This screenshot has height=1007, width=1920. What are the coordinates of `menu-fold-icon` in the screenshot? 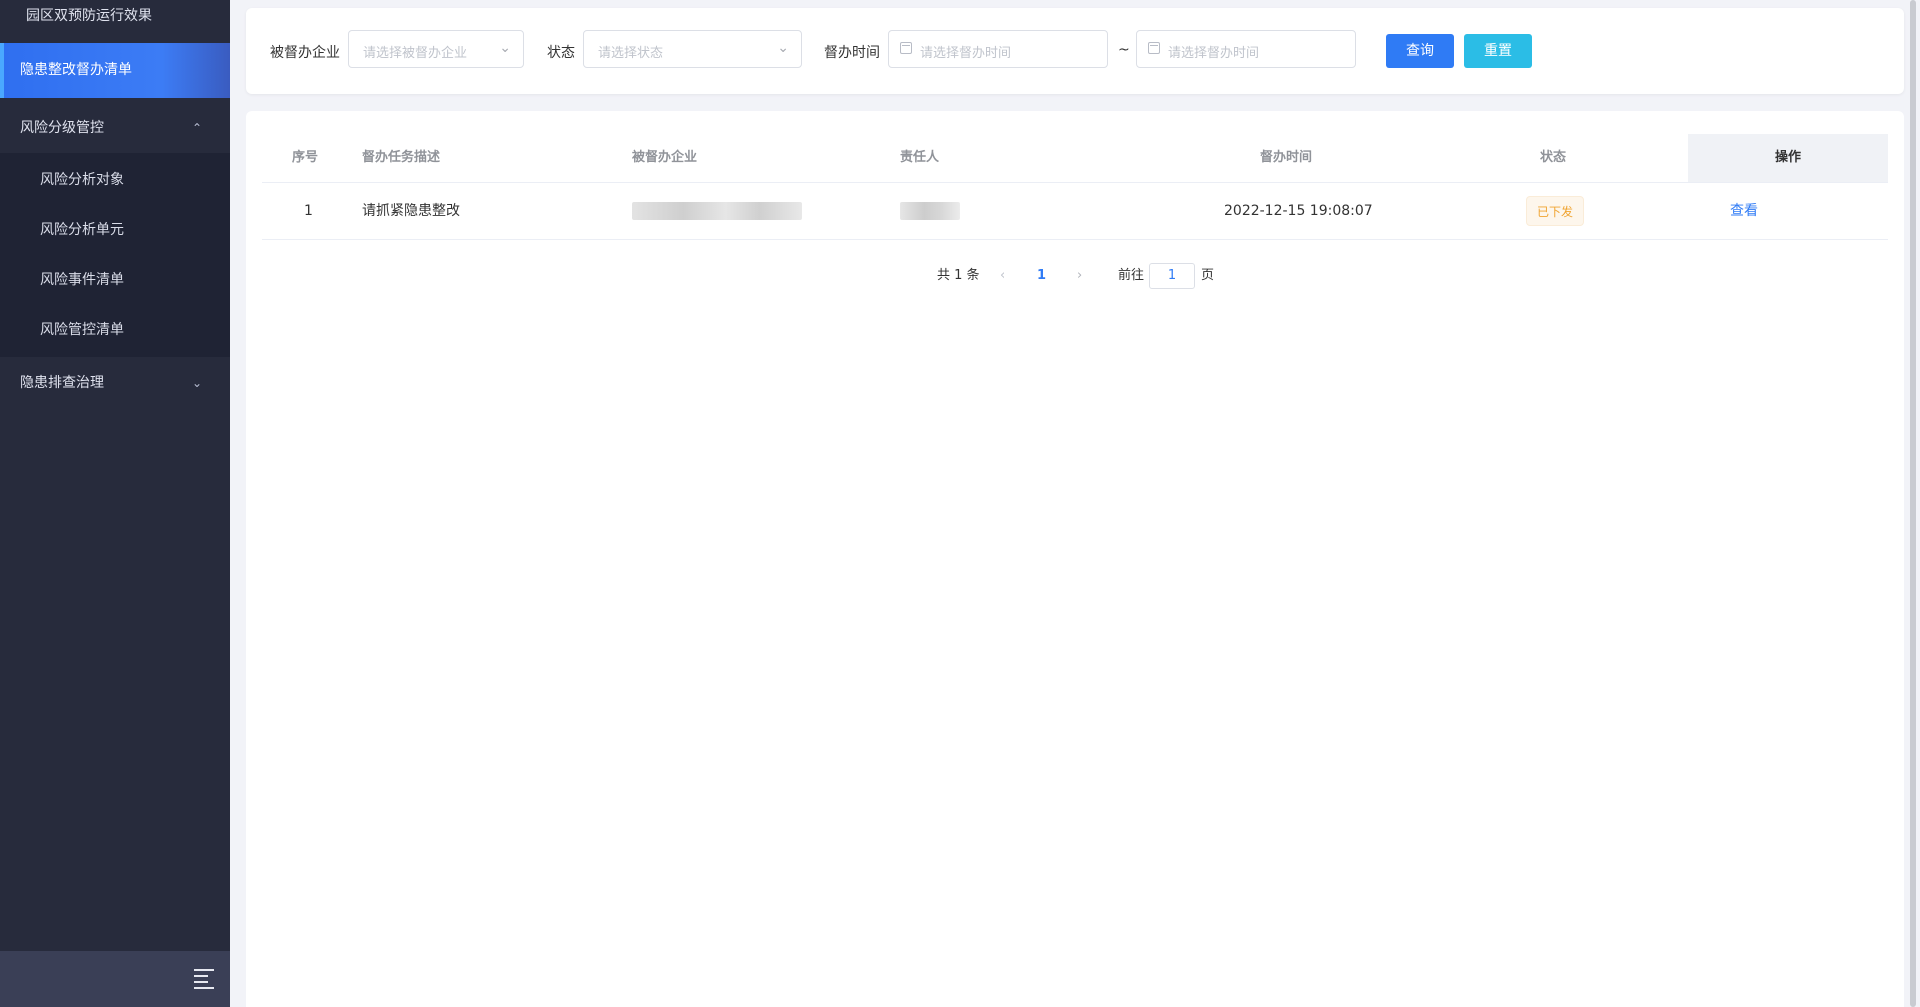 It's located at (204, 979).